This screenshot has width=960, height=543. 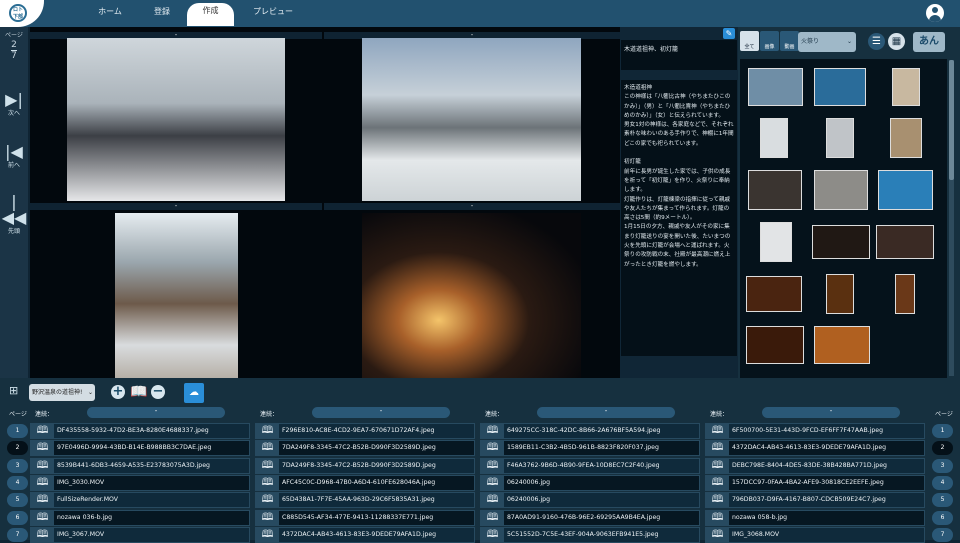 What do you see at coordinates (162, 15) in the screenshot?
I see `nav-register: 登録` at bounding box center [162, 15].